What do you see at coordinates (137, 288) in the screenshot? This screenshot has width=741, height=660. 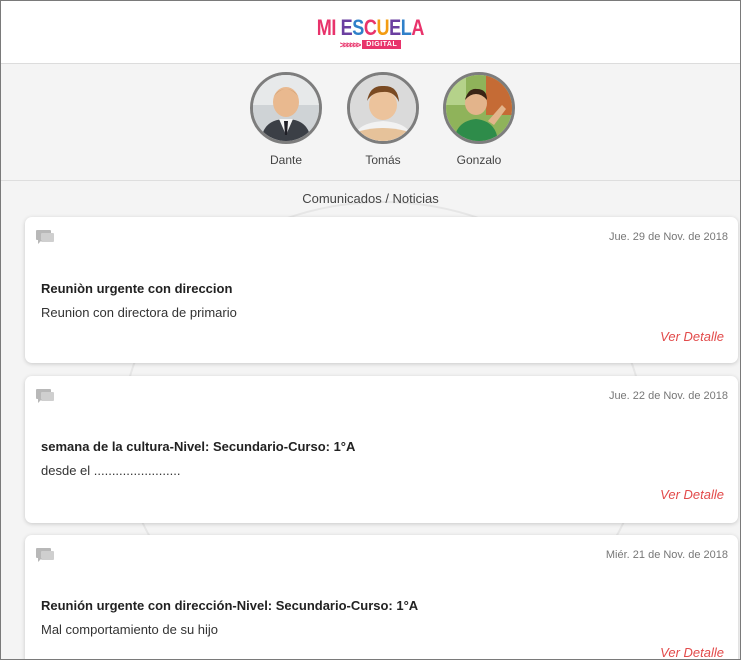 I see `news-title: Reuniòn urgente con direccion` at bounding box center [137, 288].